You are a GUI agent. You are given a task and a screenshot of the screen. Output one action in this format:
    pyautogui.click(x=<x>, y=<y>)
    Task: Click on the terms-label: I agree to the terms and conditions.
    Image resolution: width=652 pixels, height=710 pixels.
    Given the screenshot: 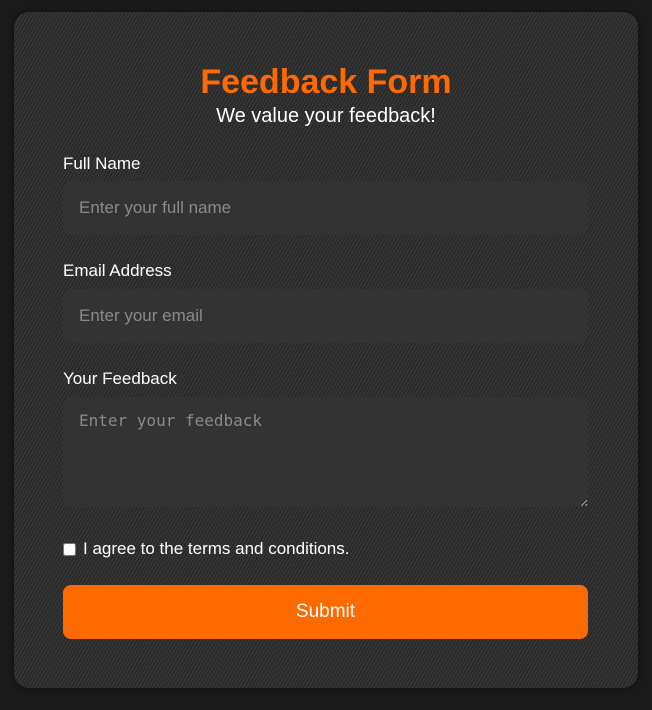 What is the action you would take?
    pyautogui.click(x=216, y=548)
    